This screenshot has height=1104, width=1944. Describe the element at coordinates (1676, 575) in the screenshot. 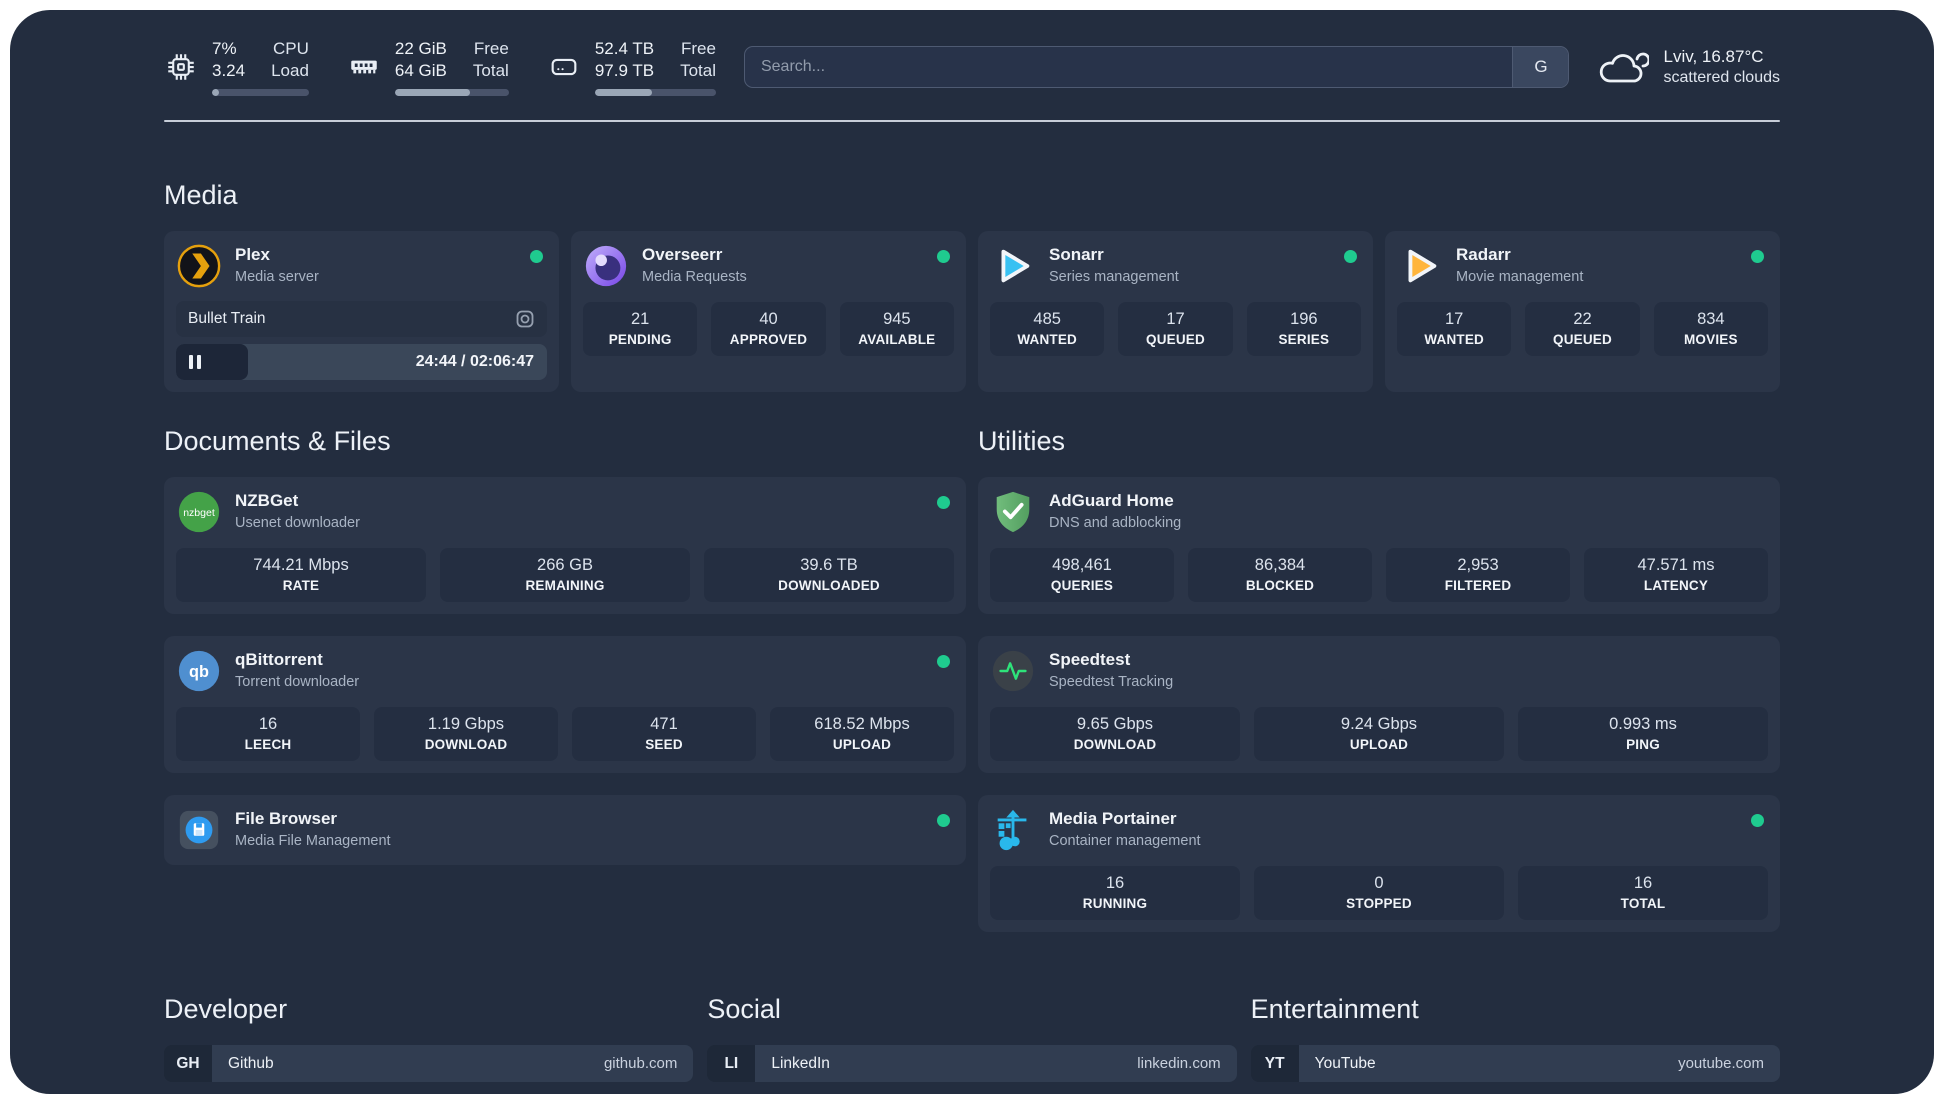

I see `stat-tile: 47.571 ms LATENCY` at that location.